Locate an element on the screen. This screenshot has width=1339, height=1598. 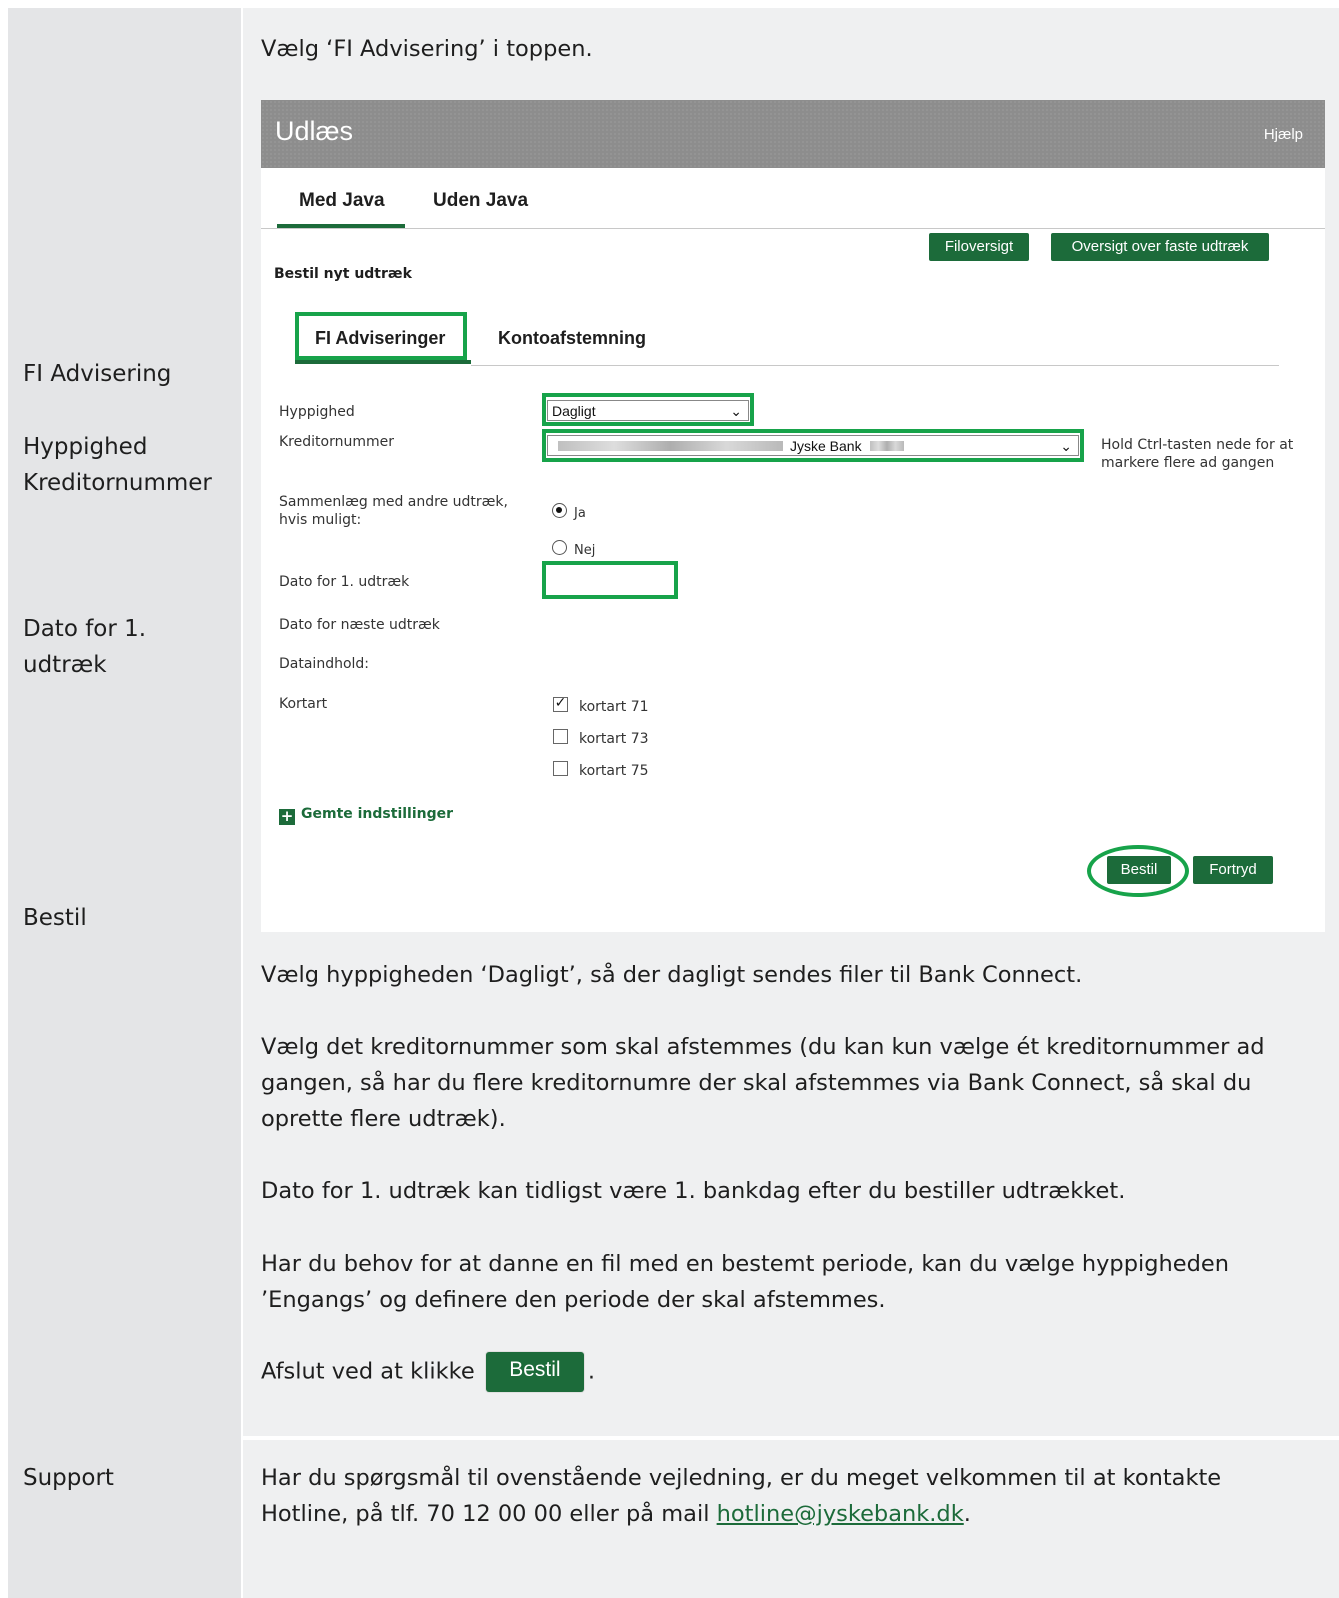
highlight-hyppighed is located at coordinates (648, 409).